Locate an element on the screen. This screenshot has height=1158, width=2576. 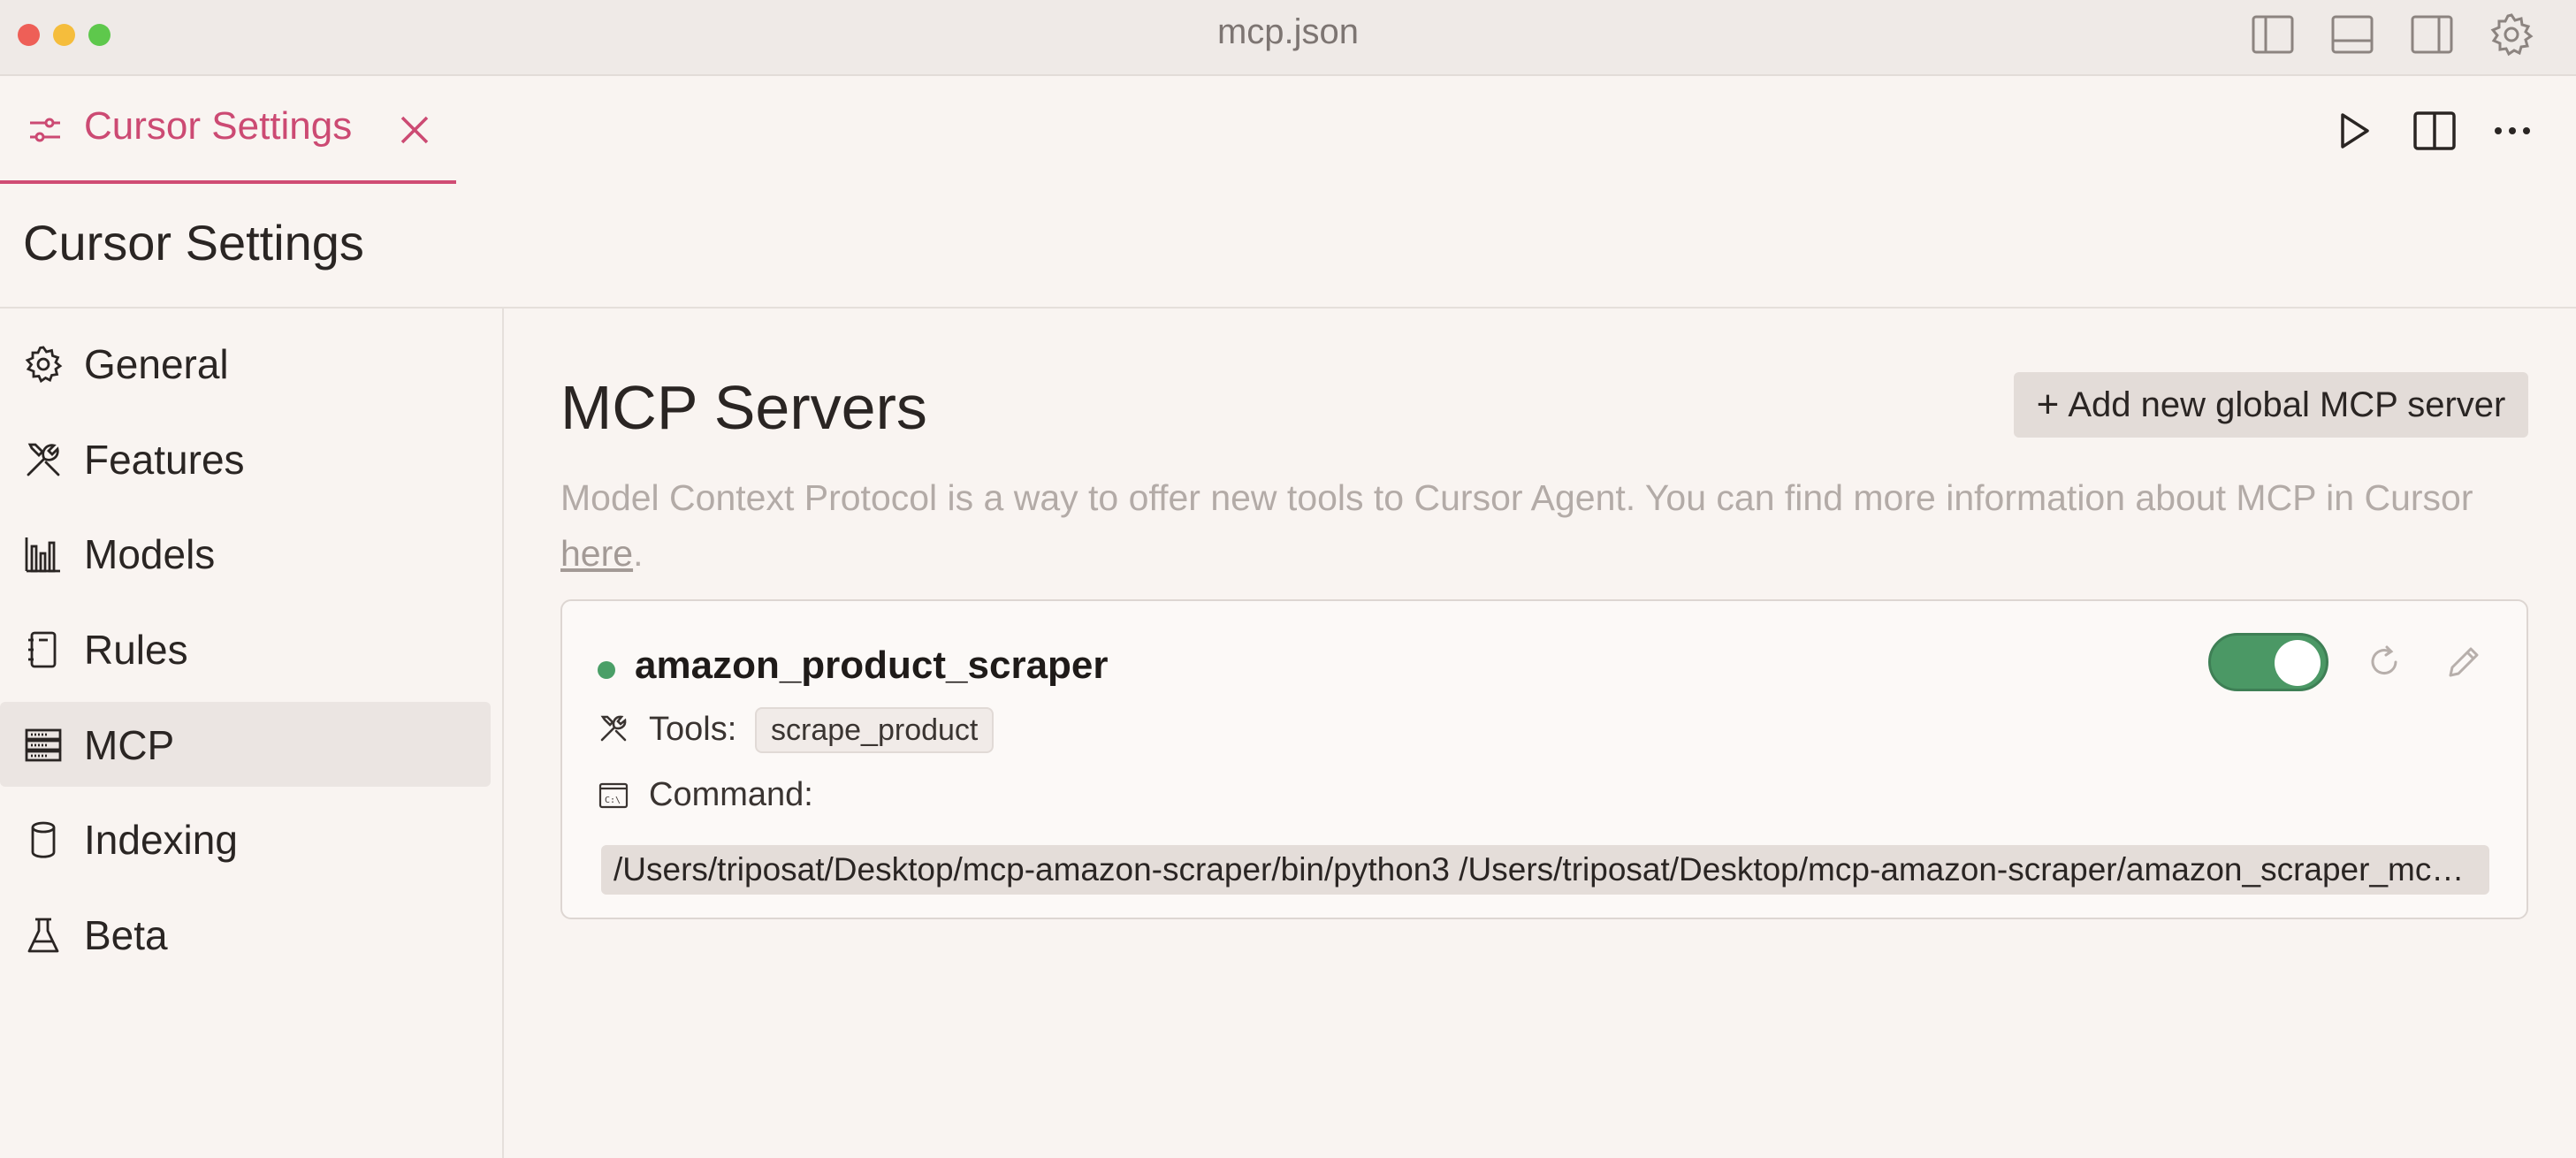
sidebar-item-features: Features is located at coordinates (245, 458).